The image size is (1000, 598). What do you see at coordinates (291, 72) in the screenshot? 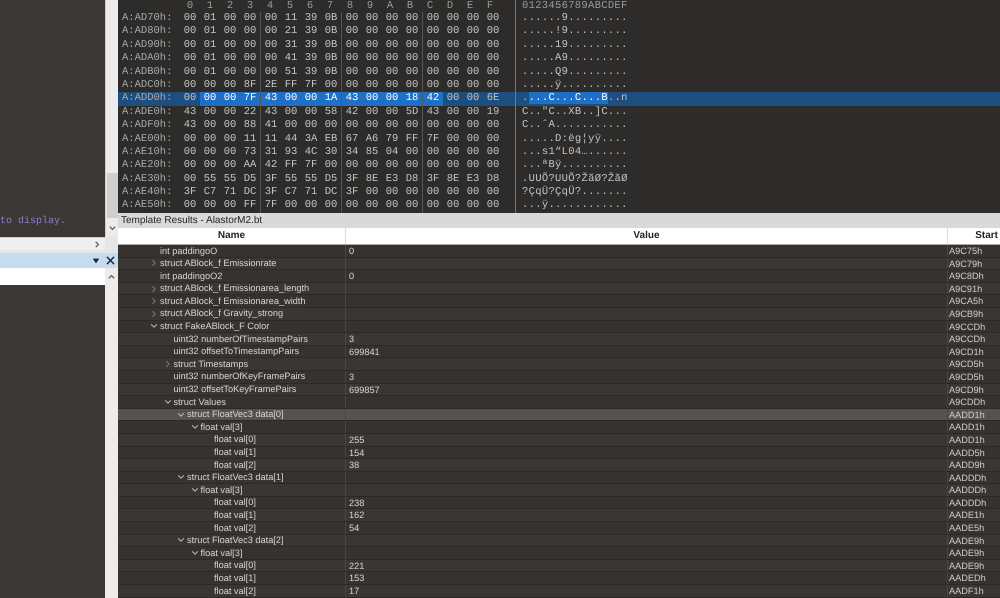
I see `hex-byte: 51` at bounding box center [291, 72].